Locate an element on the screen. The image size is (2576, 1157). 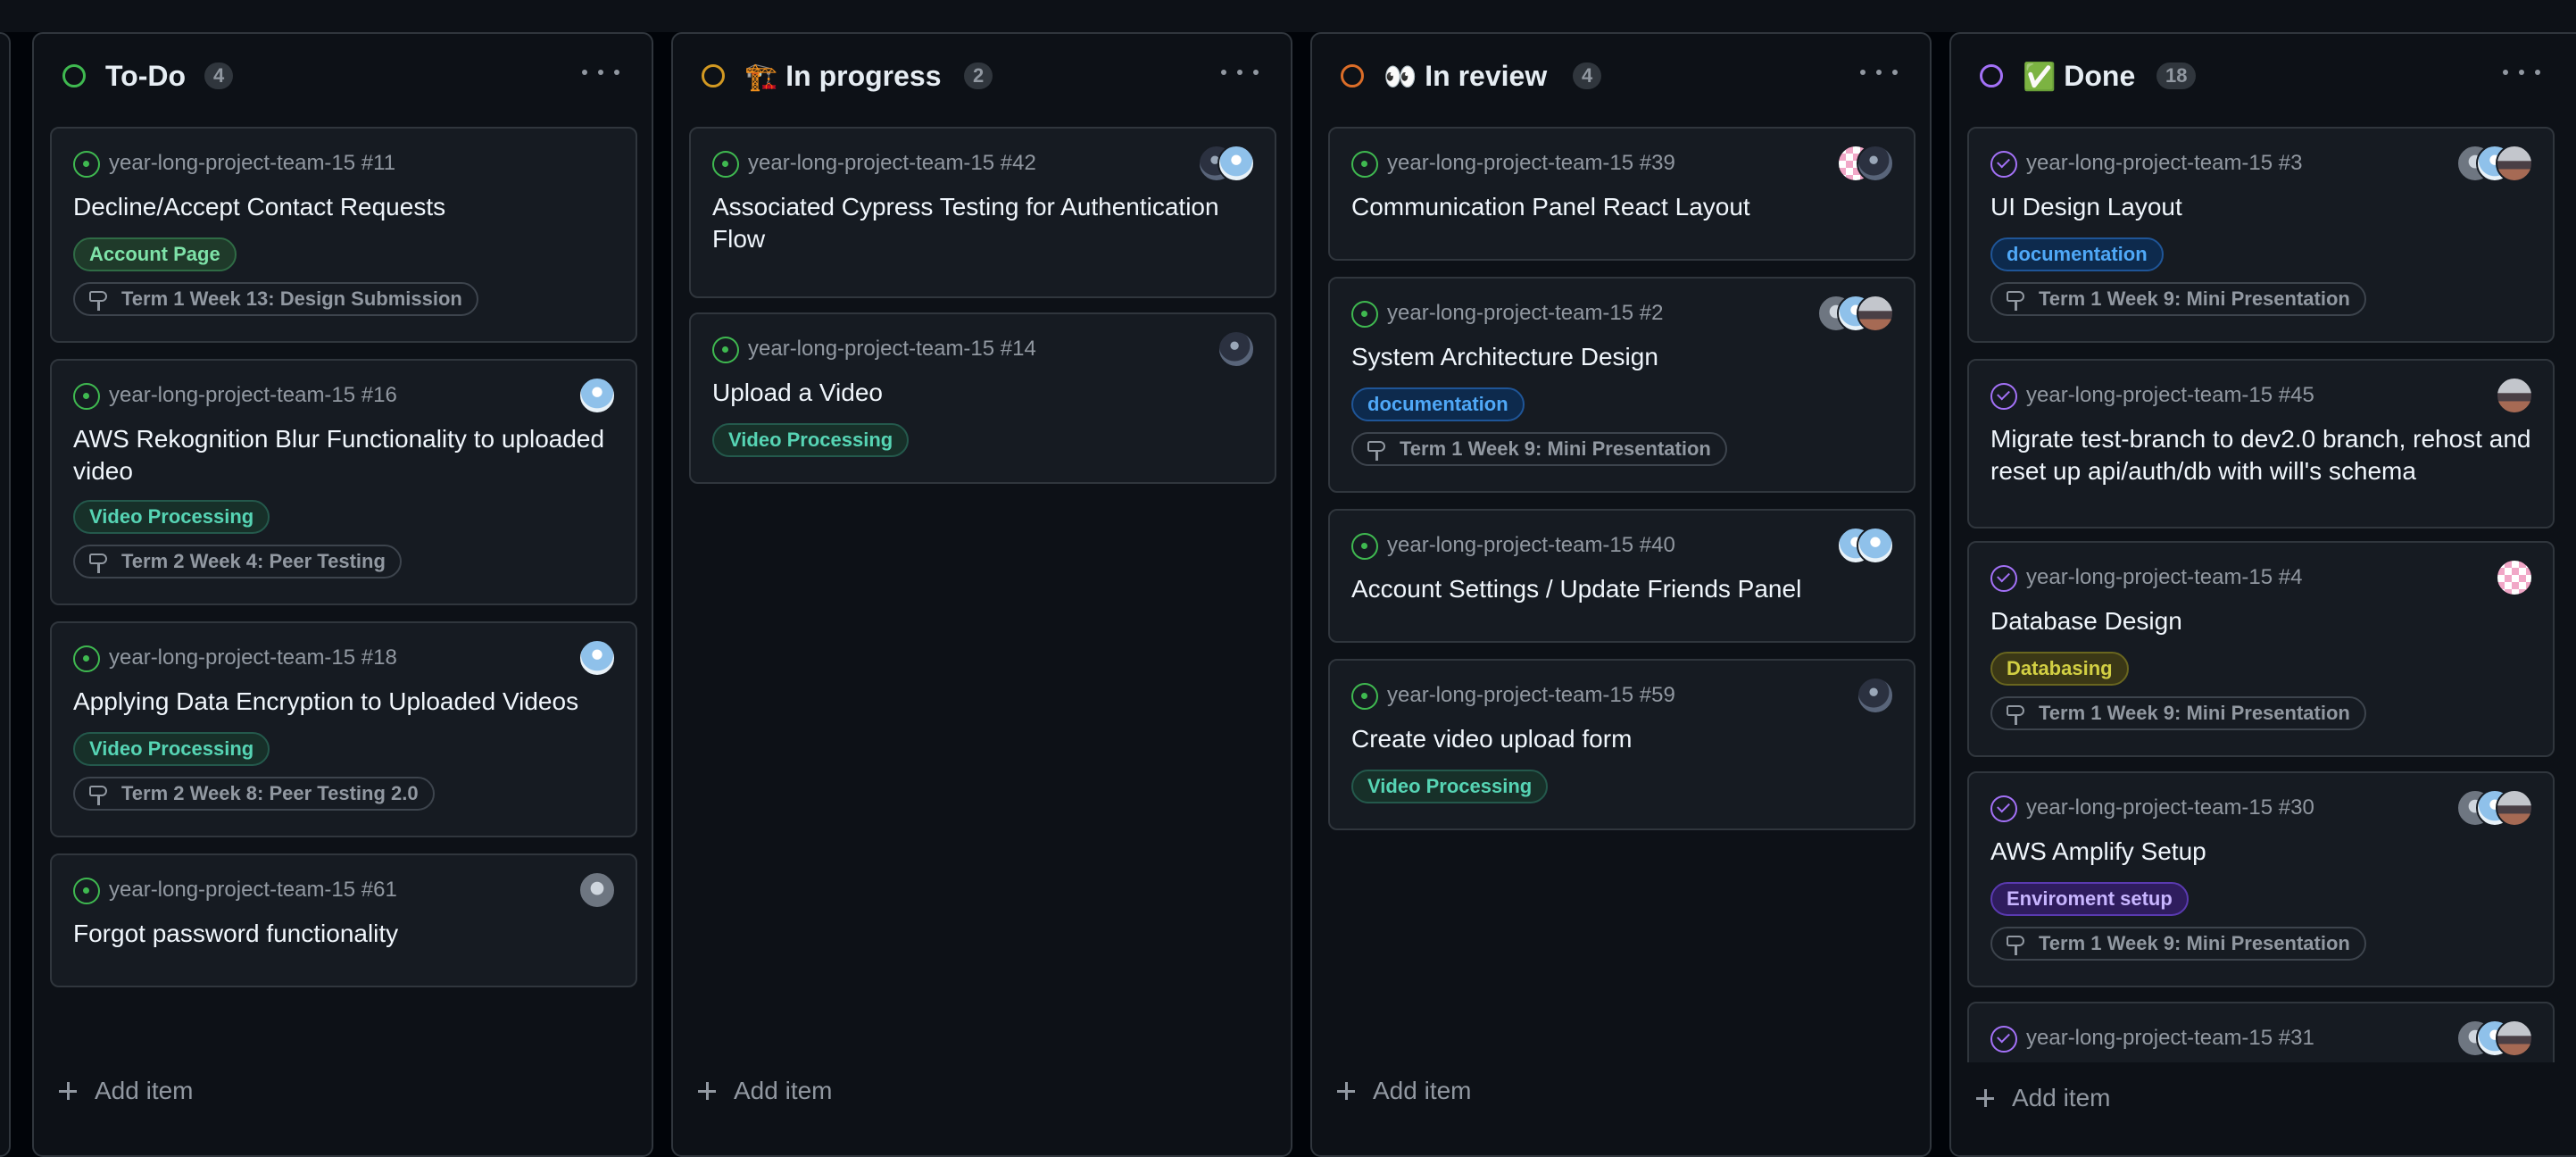
issue-reference: year-long-project-team-15 #3 is located at coordinates (2164, 163).